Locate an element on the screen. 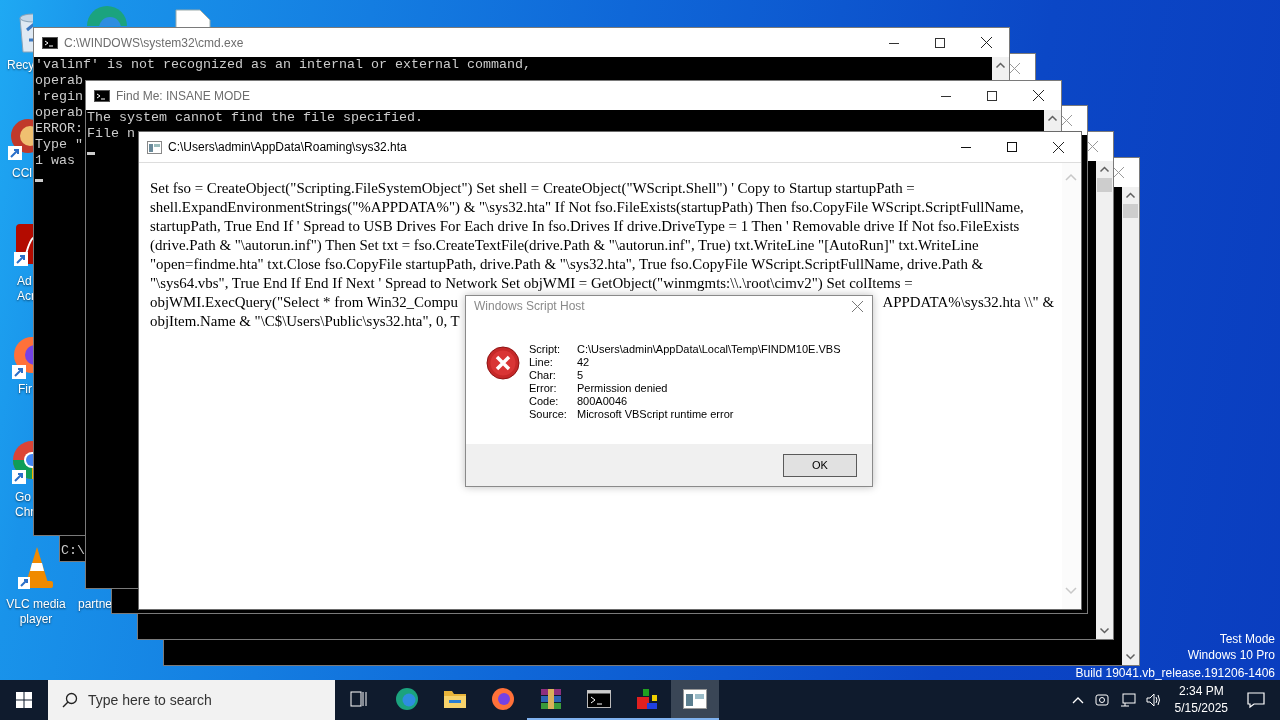 This screenshot has height=720, width=1280. field-label: Error: is located at coordinates (543, 388).